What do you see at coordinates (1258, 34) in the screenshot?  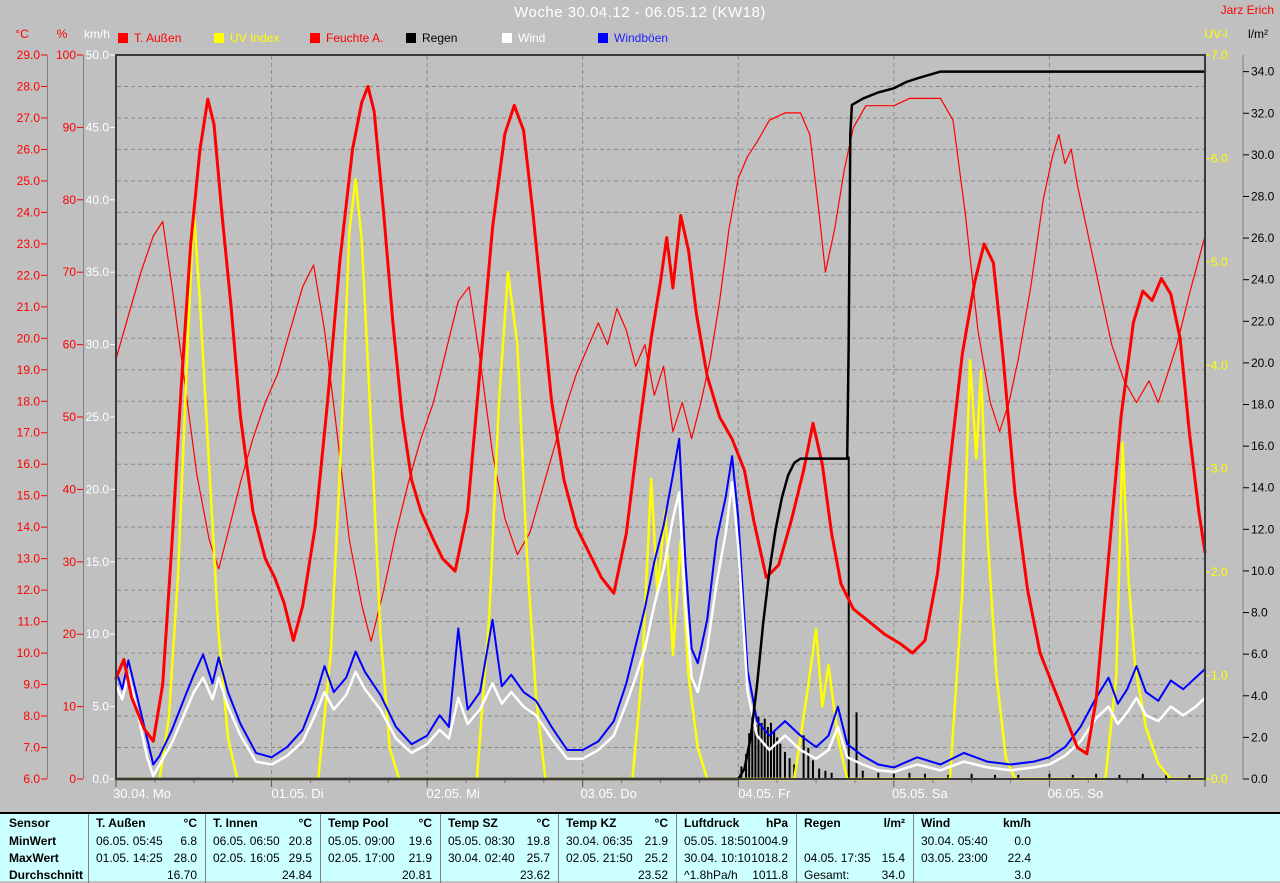 I see `axis-unit-label: l/m²` at bounding box center [1258, 34].